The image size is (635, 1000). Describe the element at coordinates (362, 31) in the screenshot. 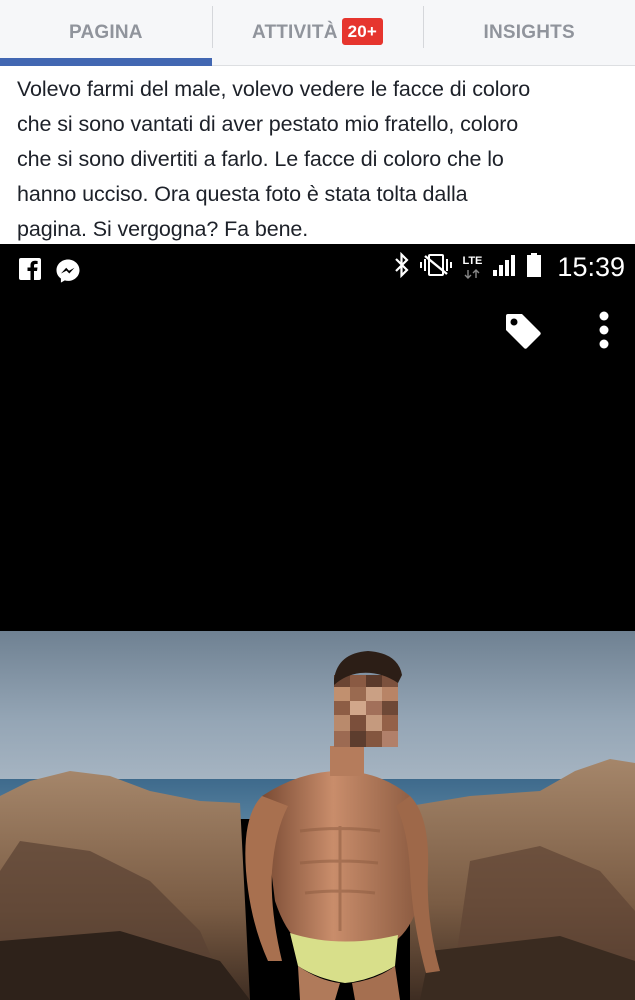

I see `notification-badge: 20+` at that location.